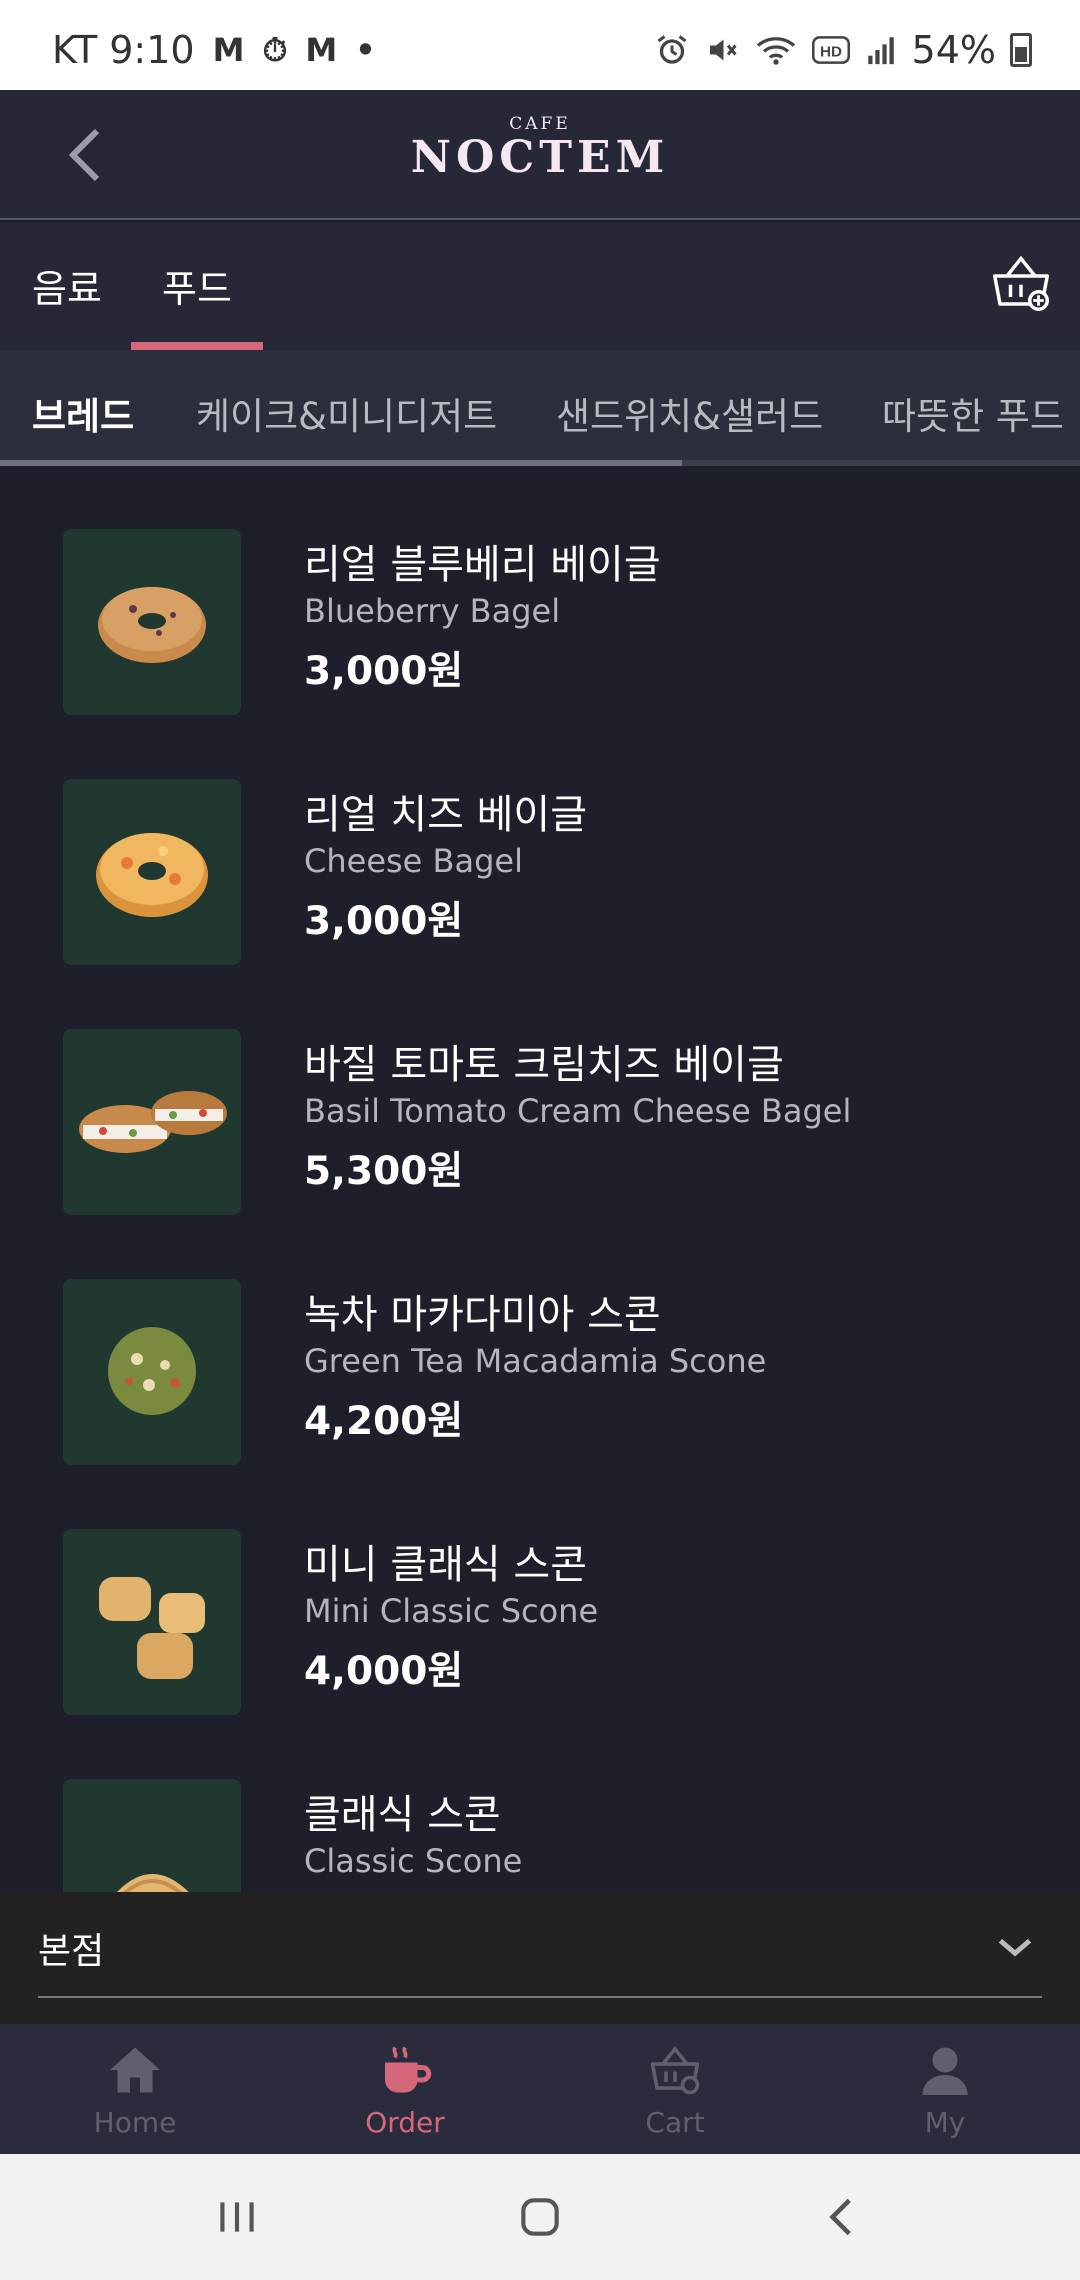  What do you see at coordinates (675, 2122) in the screenshot?
I see `nav-label: Cart` at bounding box center [675, 2122].